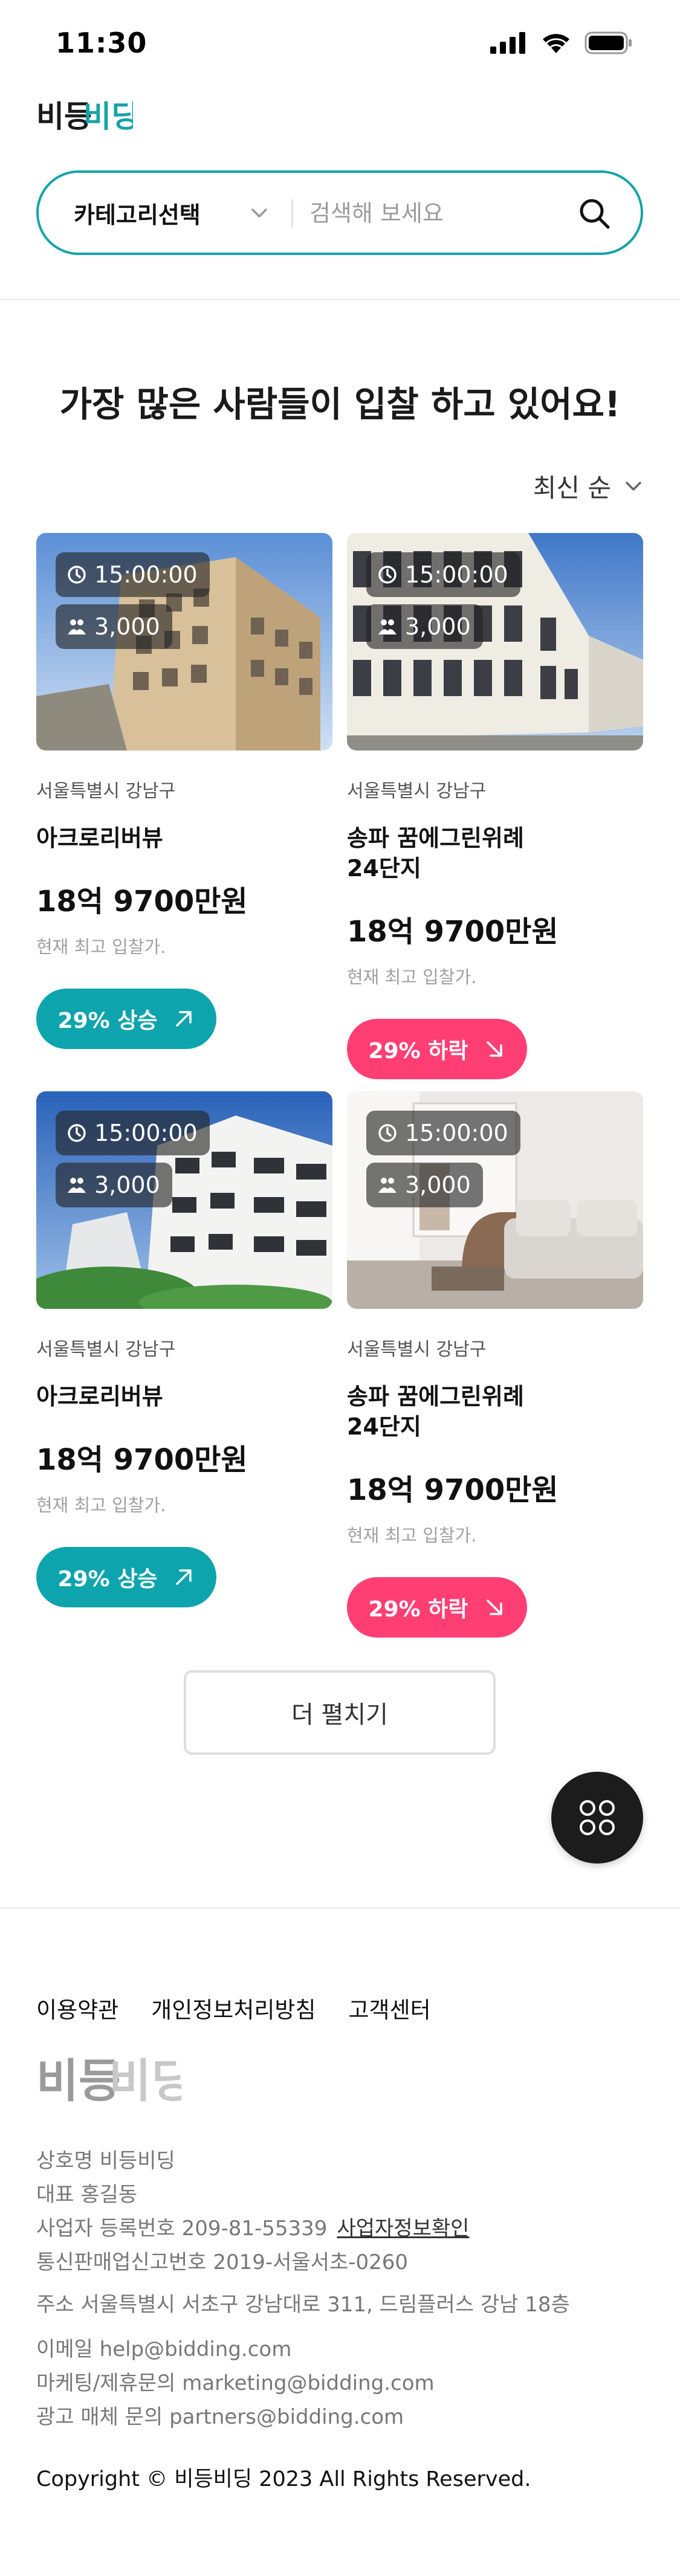 The image size is (680, 2576). Describe the element at coordinates (495, 642) in the screenshot. I see `listing-image-building-glass: 15:00:00 3,000` at that location.